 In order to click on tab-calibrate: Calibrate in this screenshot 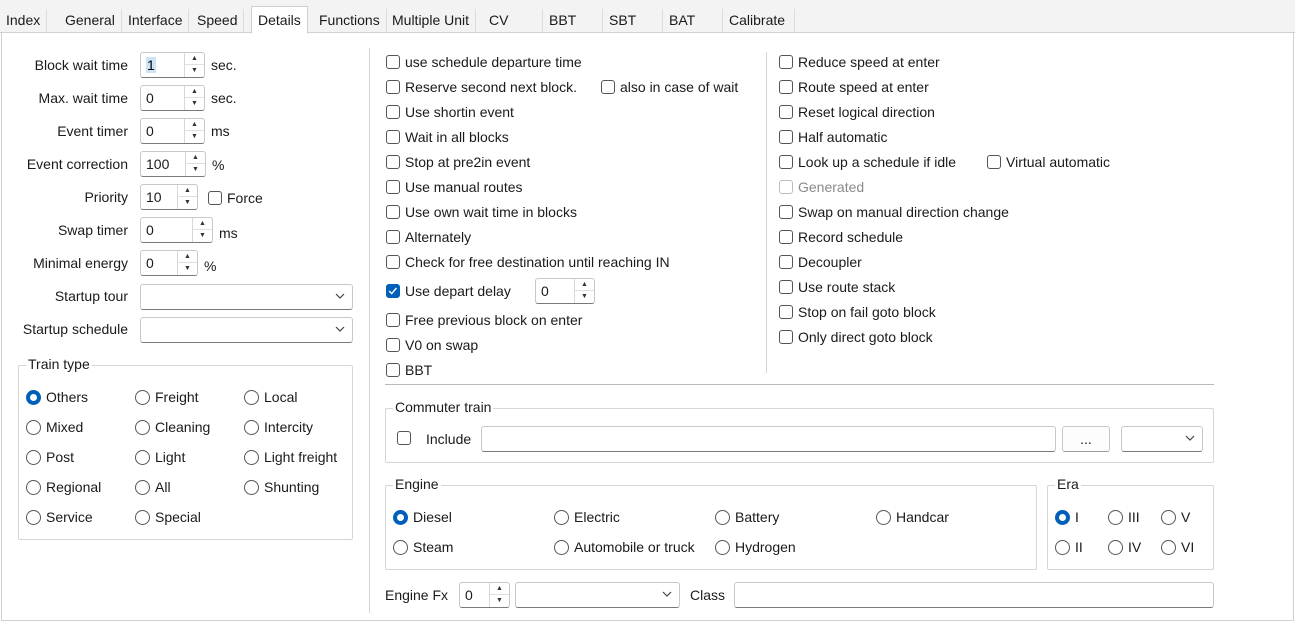, I will do `click(759, 21)`.